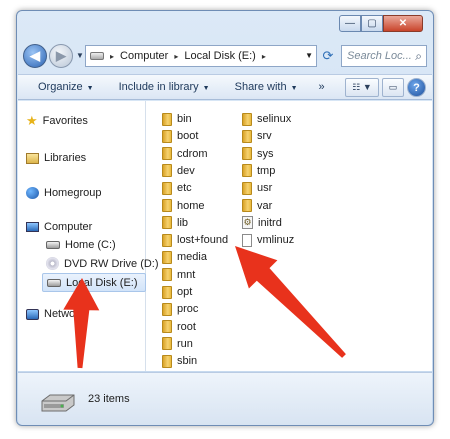 The height and width of the screenshot is (439, 450). I want to click on maximize-button: ▢, so click(372, 23).